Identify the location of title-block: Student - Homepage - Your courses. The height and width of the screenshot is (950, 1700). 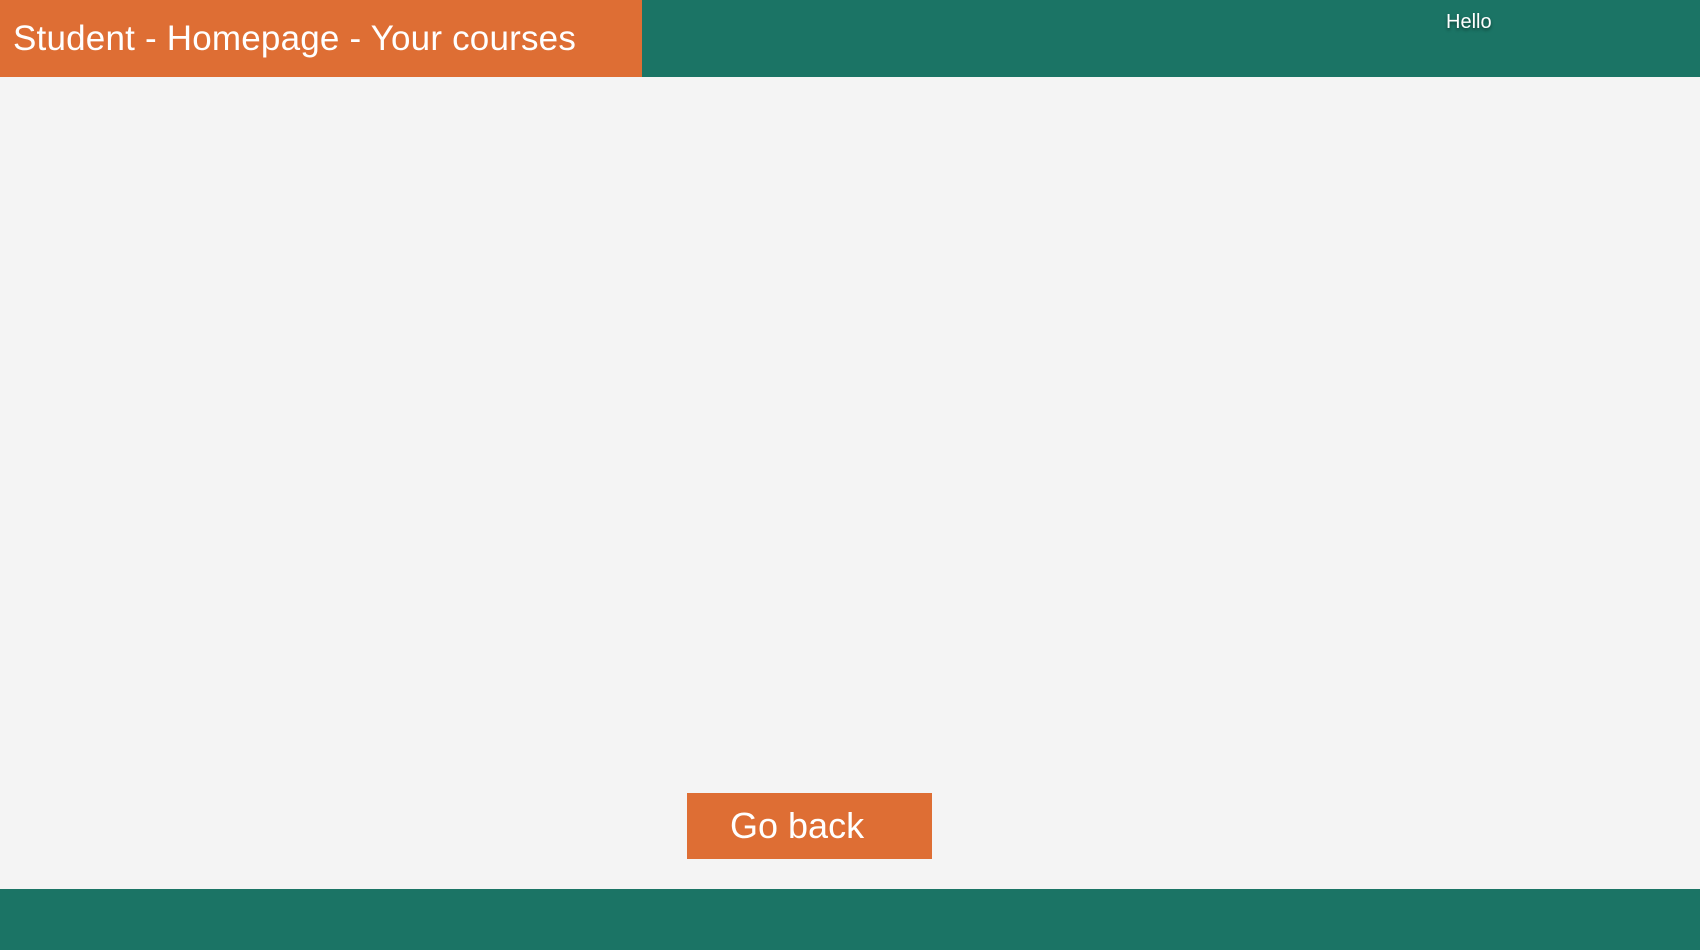
(321, 38).